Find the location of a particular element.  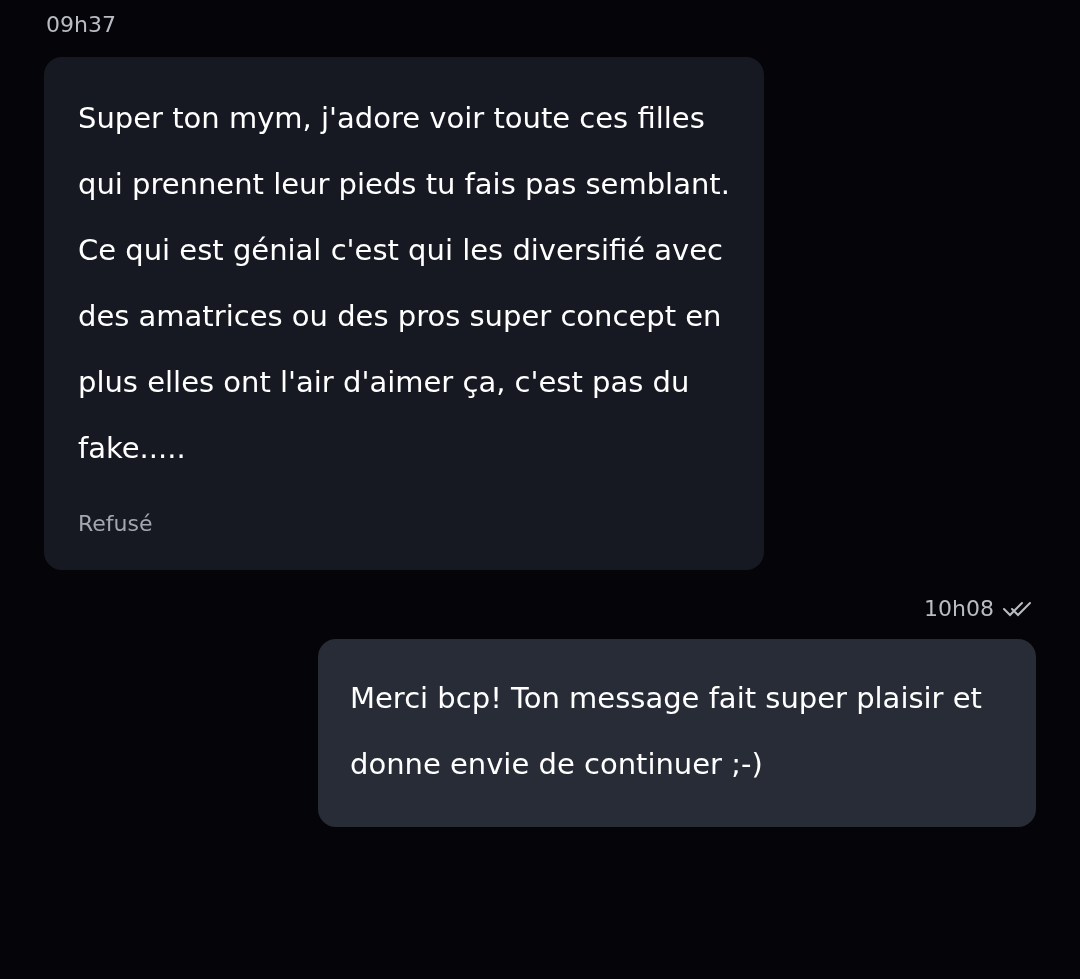

message-text: Merci bcp! Ton message fait super plaisir et donne envie de continuer ;-) is located at coordinates (666, 731).